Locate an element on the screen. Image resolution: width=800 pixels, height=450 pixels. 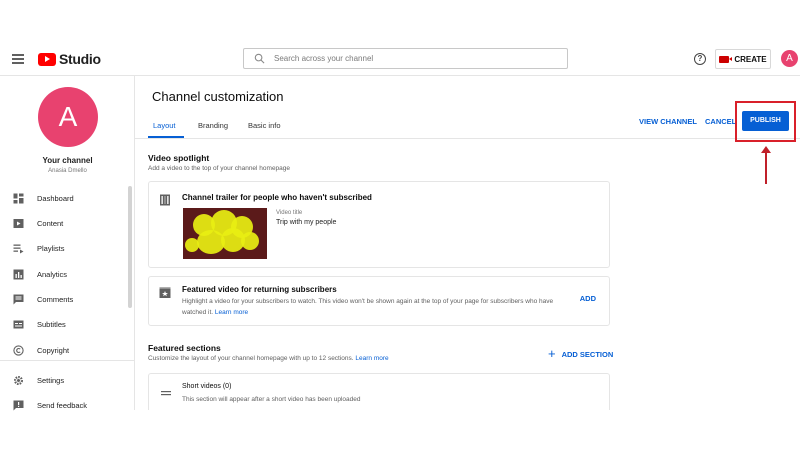
cancel-button: CANCEL is located at coordinates (720, 121).